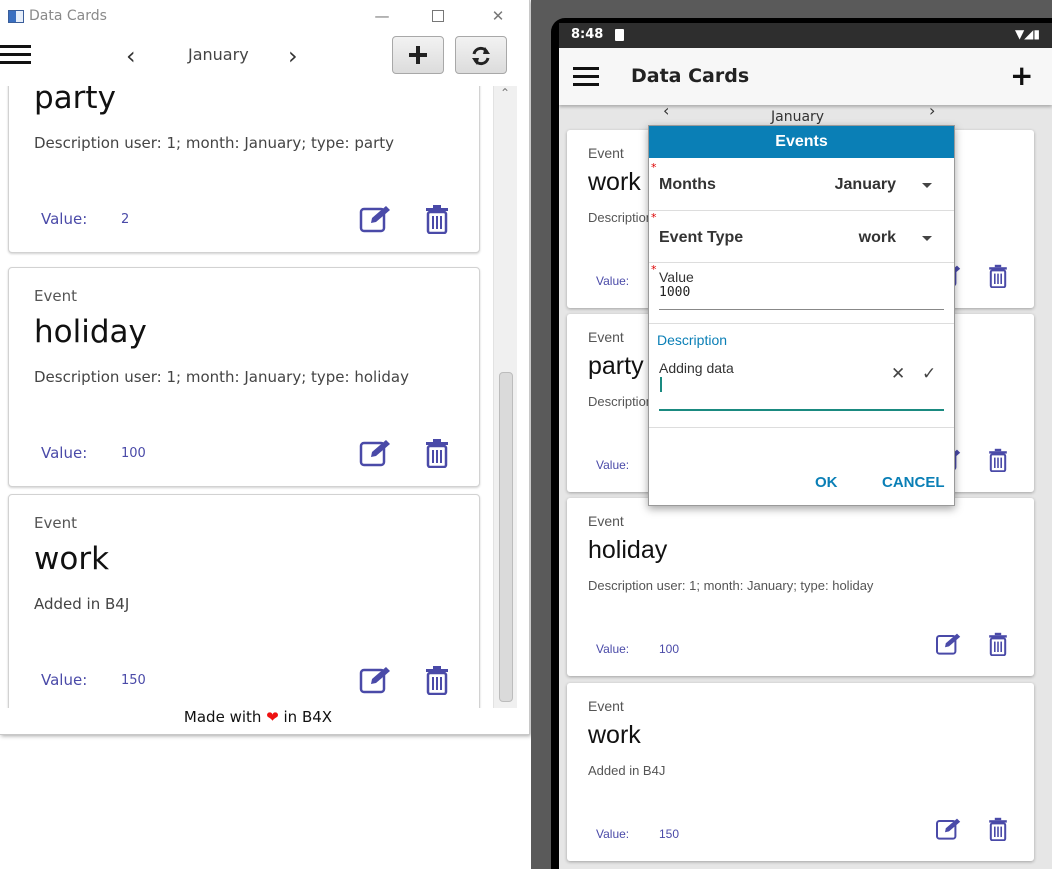  Describe the element at coordinates (801, 237) in the screenshot. I see `event-type-field: * Event Type work` at that location.